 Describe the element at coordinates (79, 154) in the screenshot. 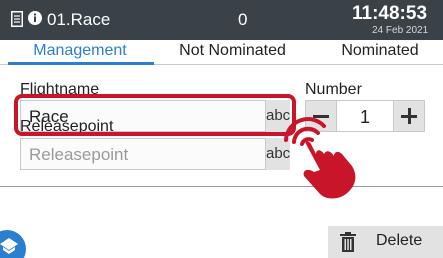

I see `releasepoint-placeholder: Releasepoint` at that location.